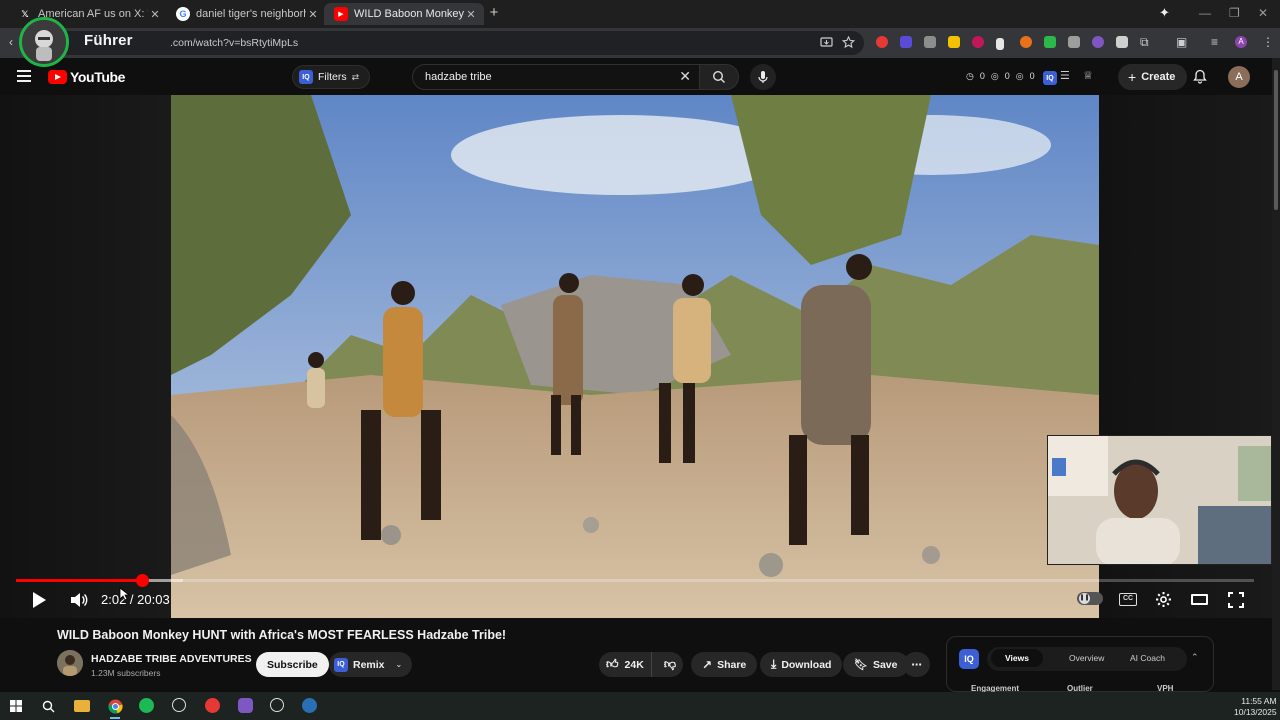  What do you see at coordinates (1147, 658) in the screenshot?
I see `vidiq-tab-ai-coach: AI Coach` at bounding box center [1147, 658].